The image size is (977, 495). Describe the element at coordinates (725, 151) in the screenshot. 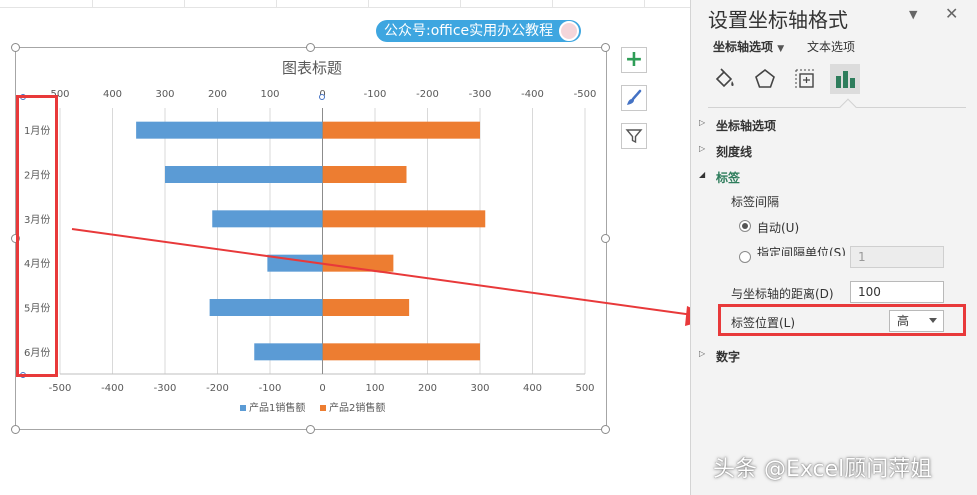

I see `section-tick-marks: ▷ 刻度线` at that location.